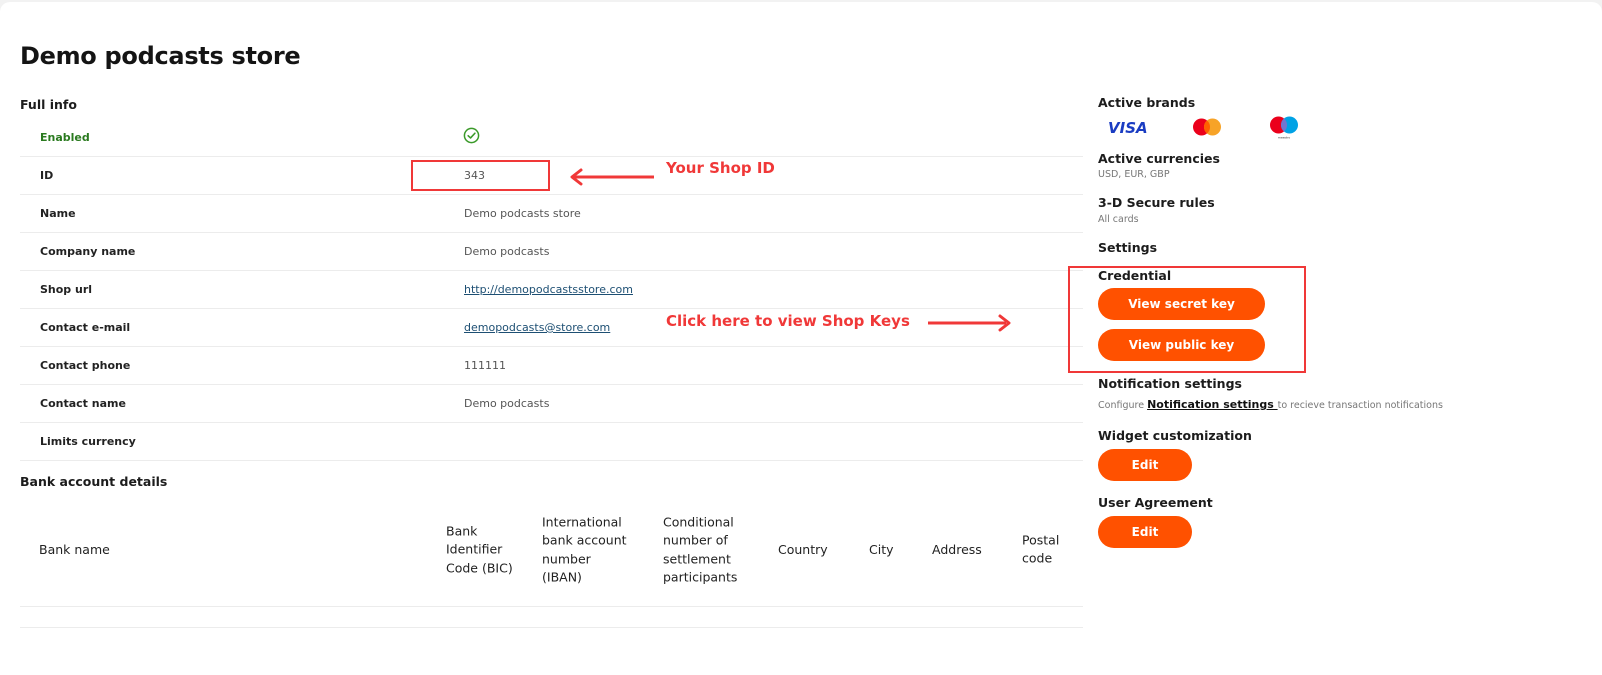  What do you see at coordinates (551, 617) in the screenshot?
I see `bank-table-empty-row` at bounding box center [551, 617].